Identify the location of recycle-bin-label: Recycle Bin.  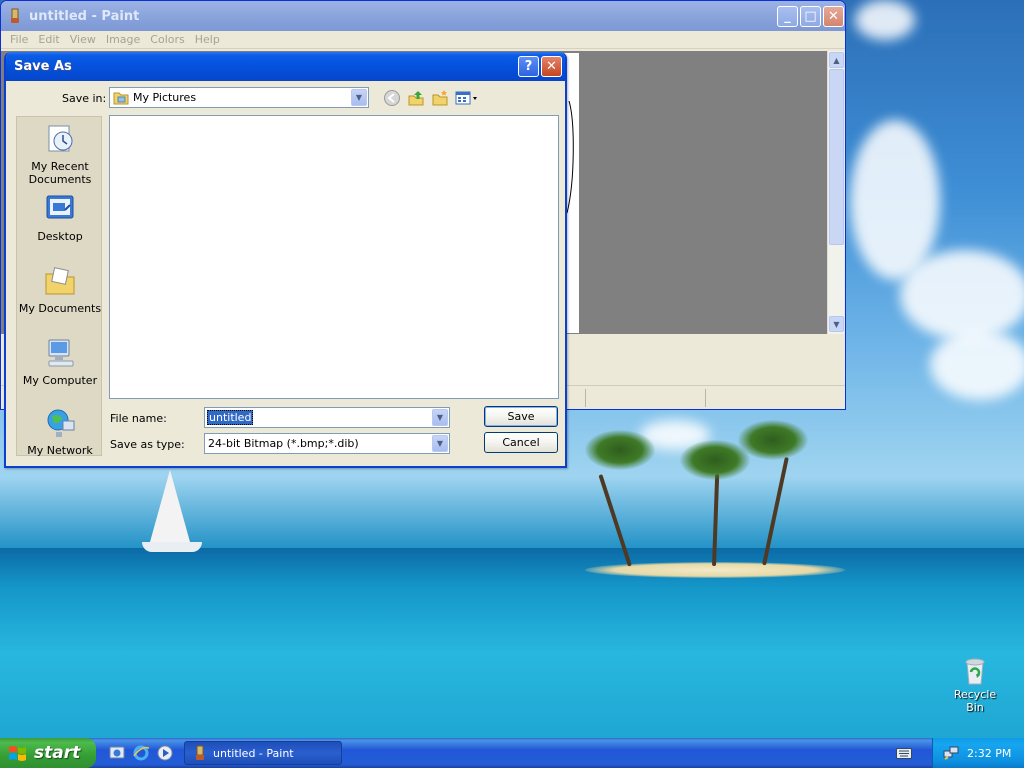
(975, 701).